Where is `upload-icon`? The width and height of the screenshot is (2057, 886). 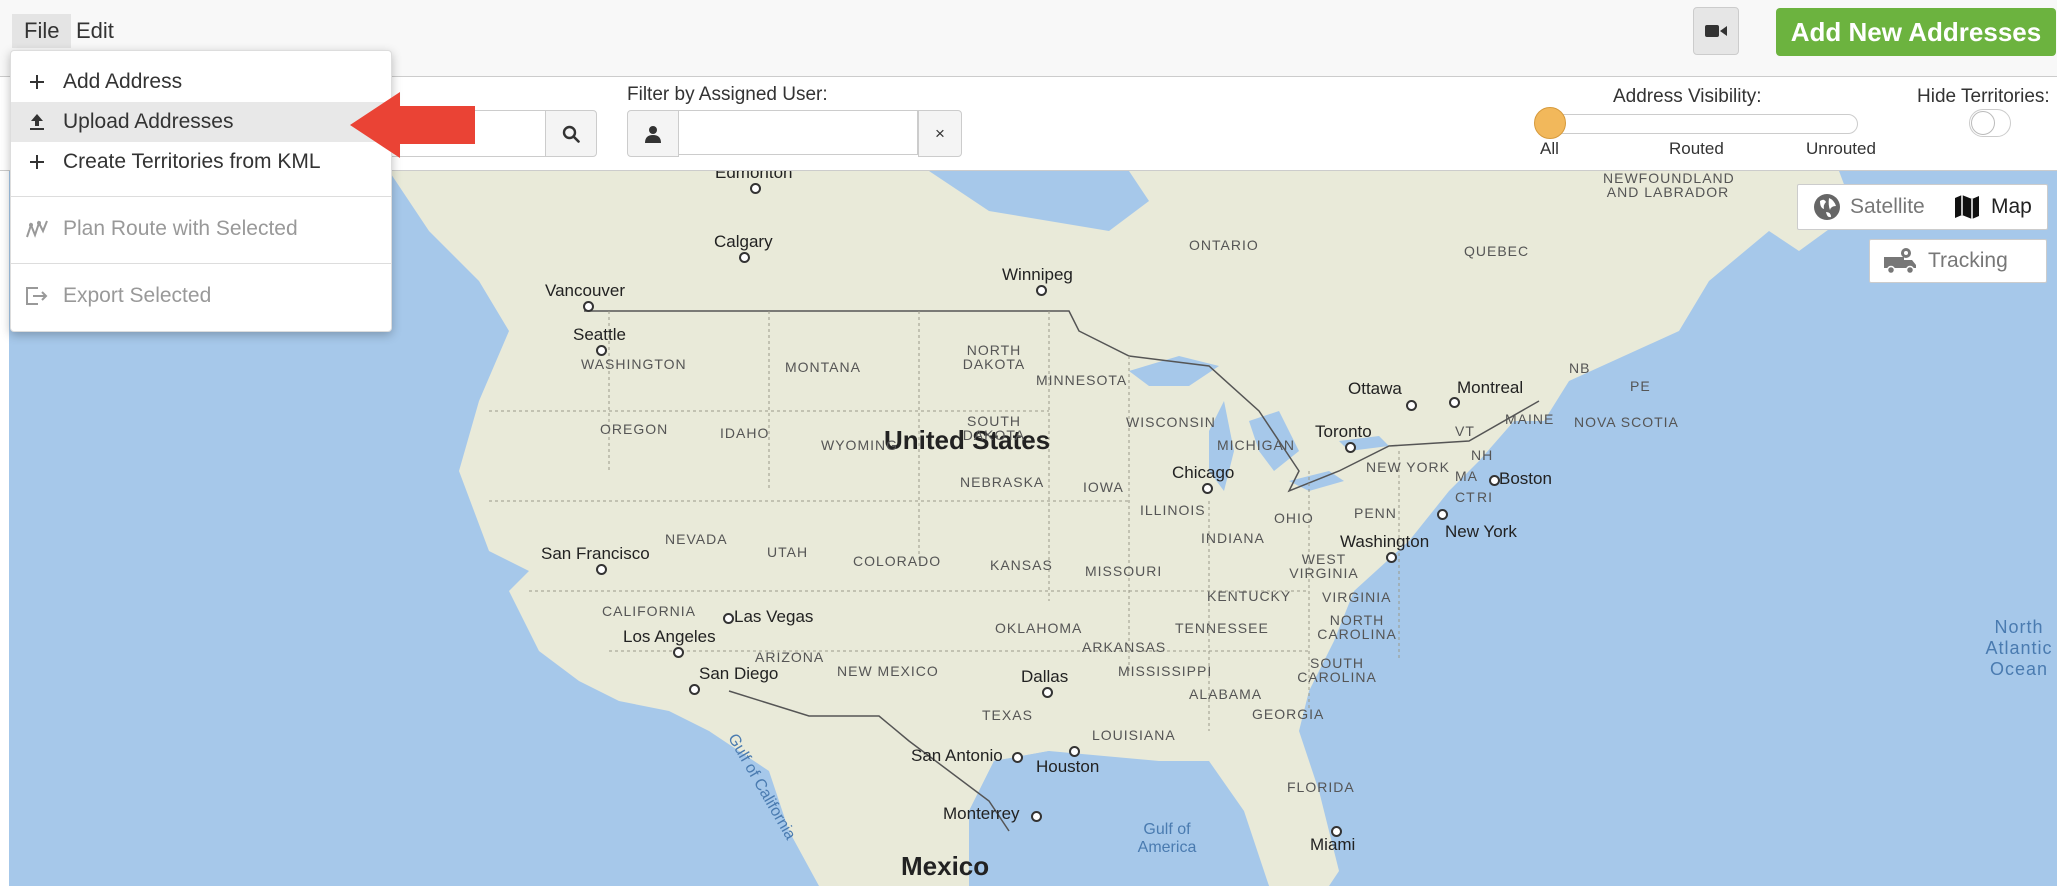
upload-icon is located at coordinates (37, 122).